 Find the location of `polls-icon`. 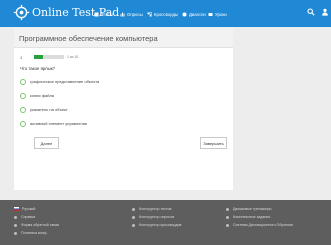

polls-icon is located at coordinates (122, 14).